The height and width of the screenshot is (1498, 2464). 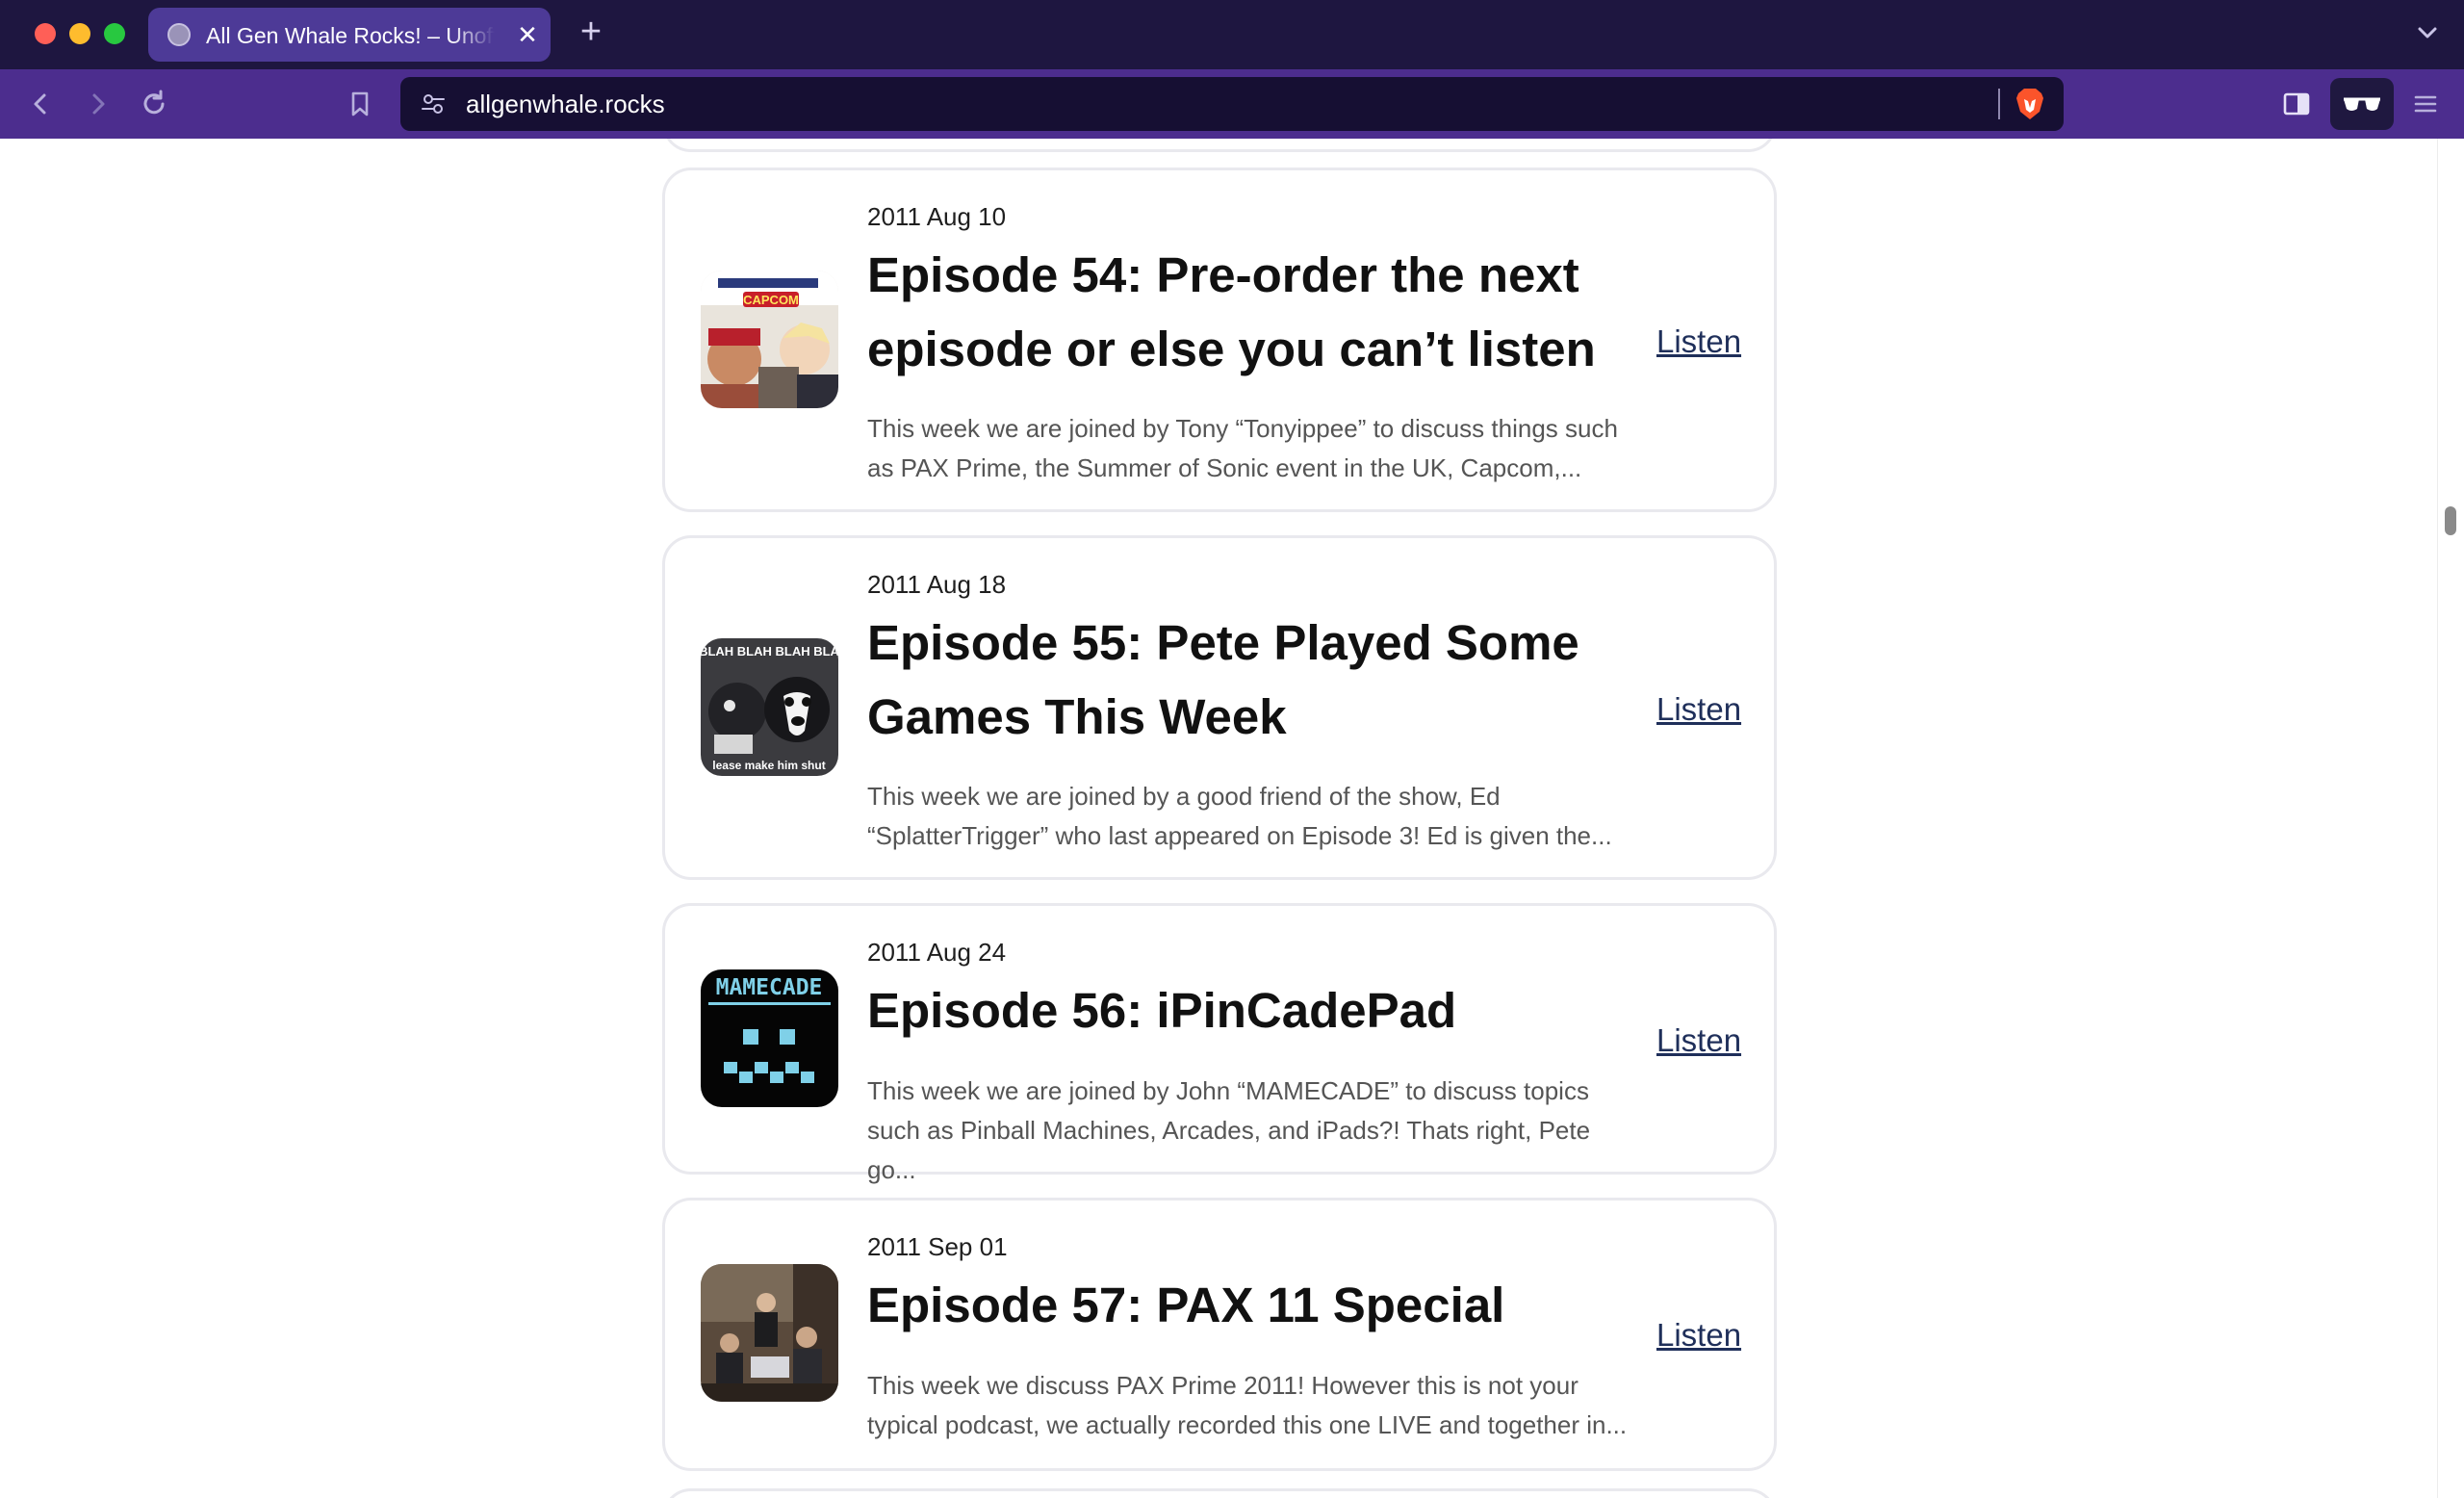 What do you see at coordinates (45, 33) in the screenshot?
I see `close-window-button` at bounding box center [45, 33].